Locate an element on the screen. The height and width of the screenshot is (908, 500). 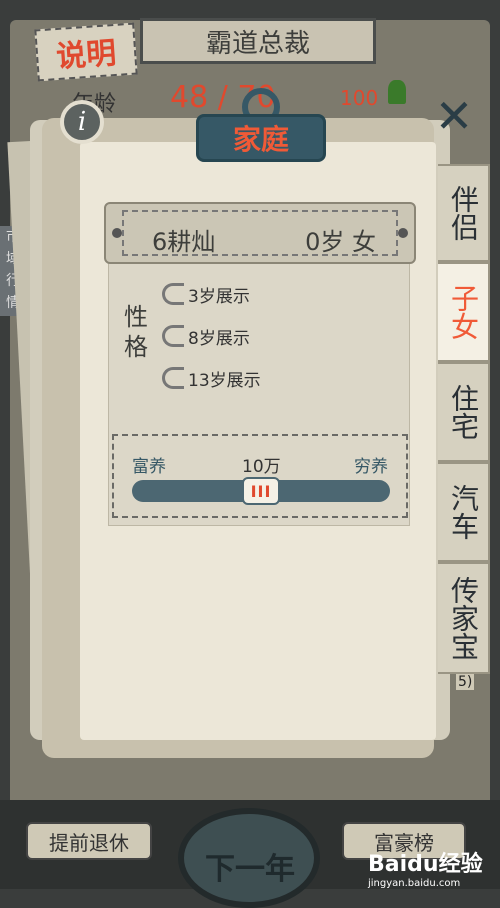
career-title: 霸道总裁 is located at coordinates (258, 41).